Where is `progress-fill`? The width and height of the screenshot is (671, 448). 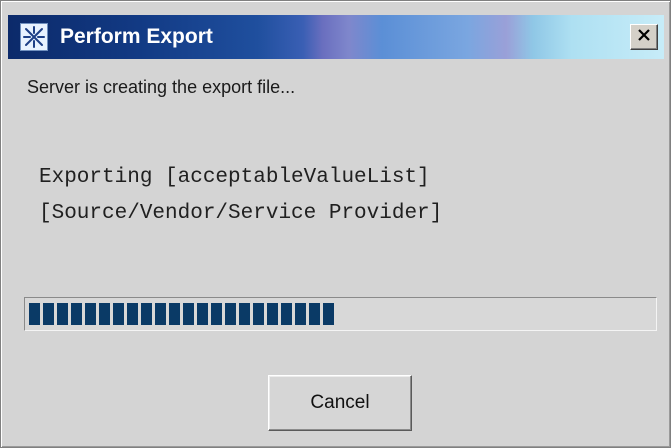 progress-fill is located at coordinates (181, 314).